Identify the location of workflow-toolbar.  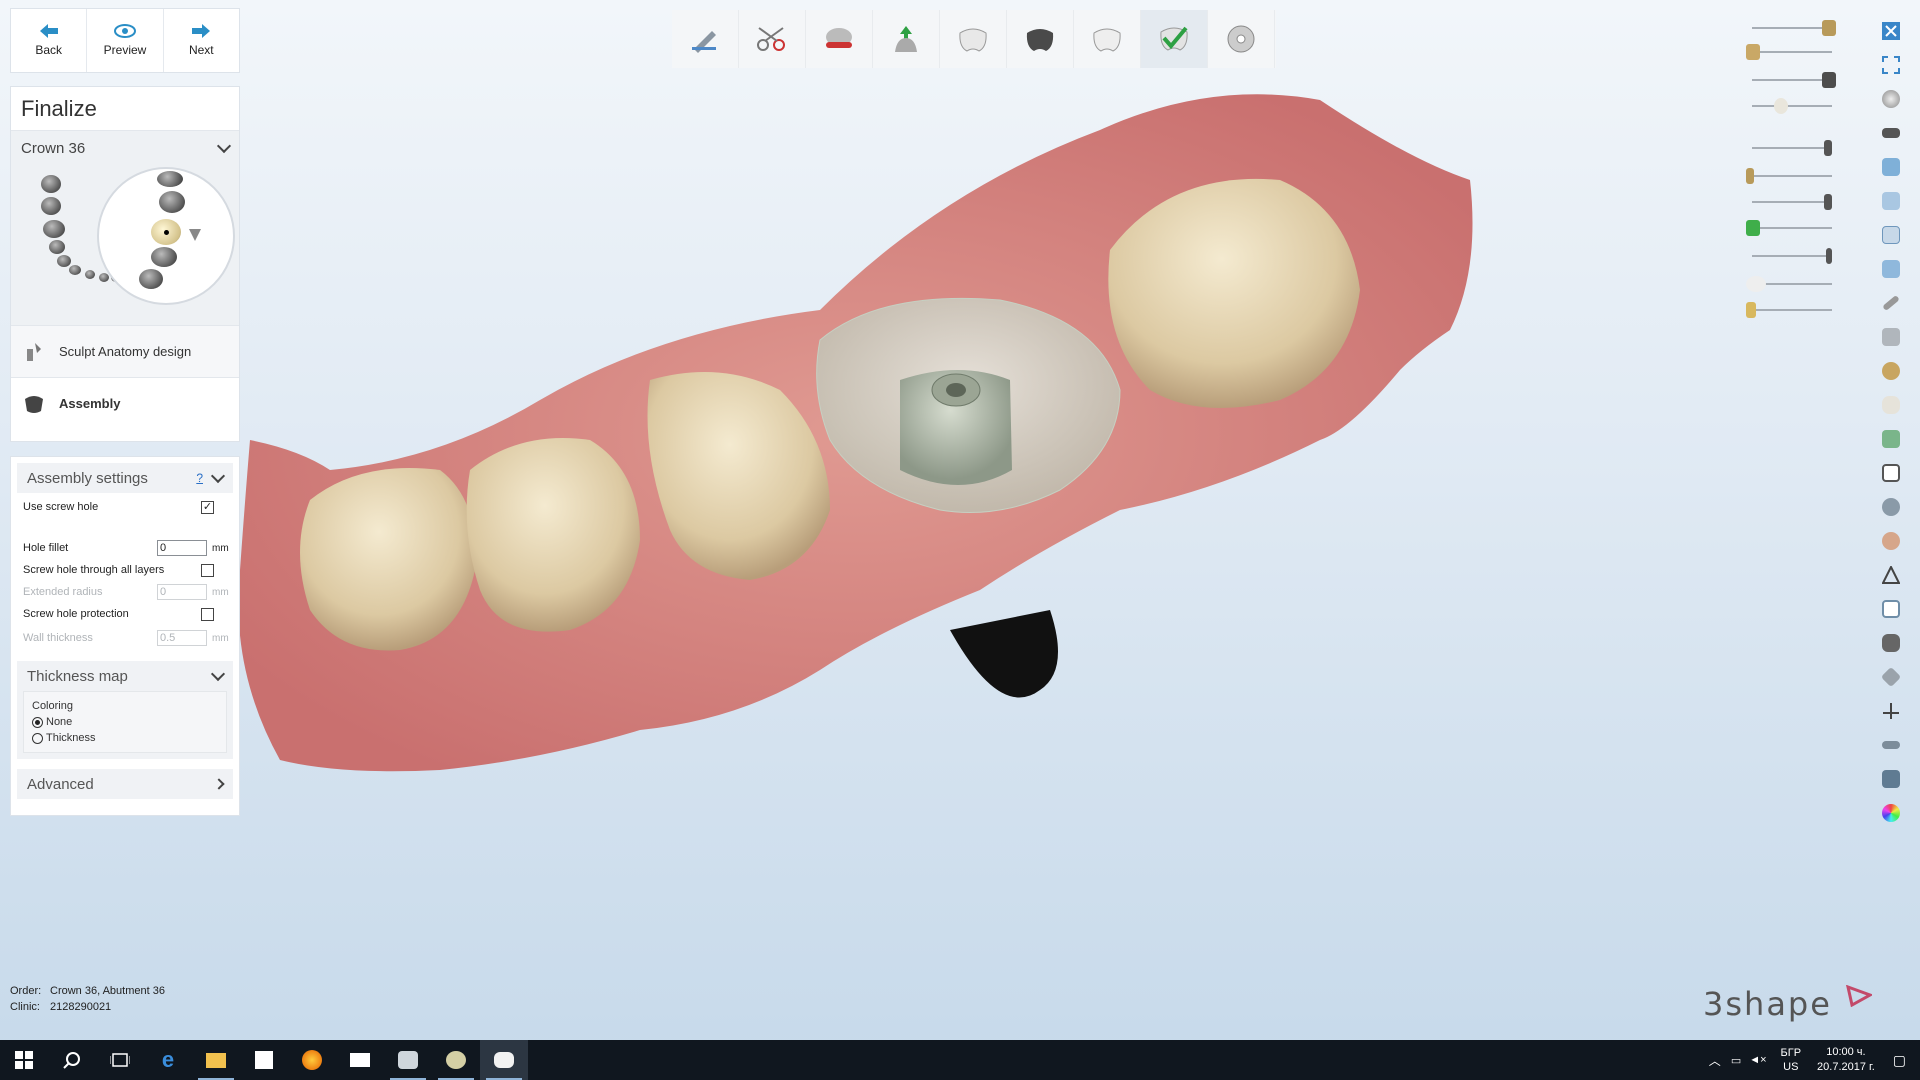
(974, 39).